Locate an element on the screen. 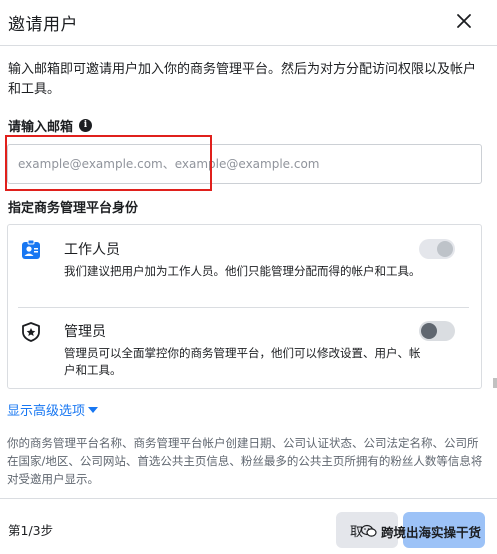 Image resolution: width=497 pixels, height=554 pixels. close-icon is located at coordinates (464, 21).